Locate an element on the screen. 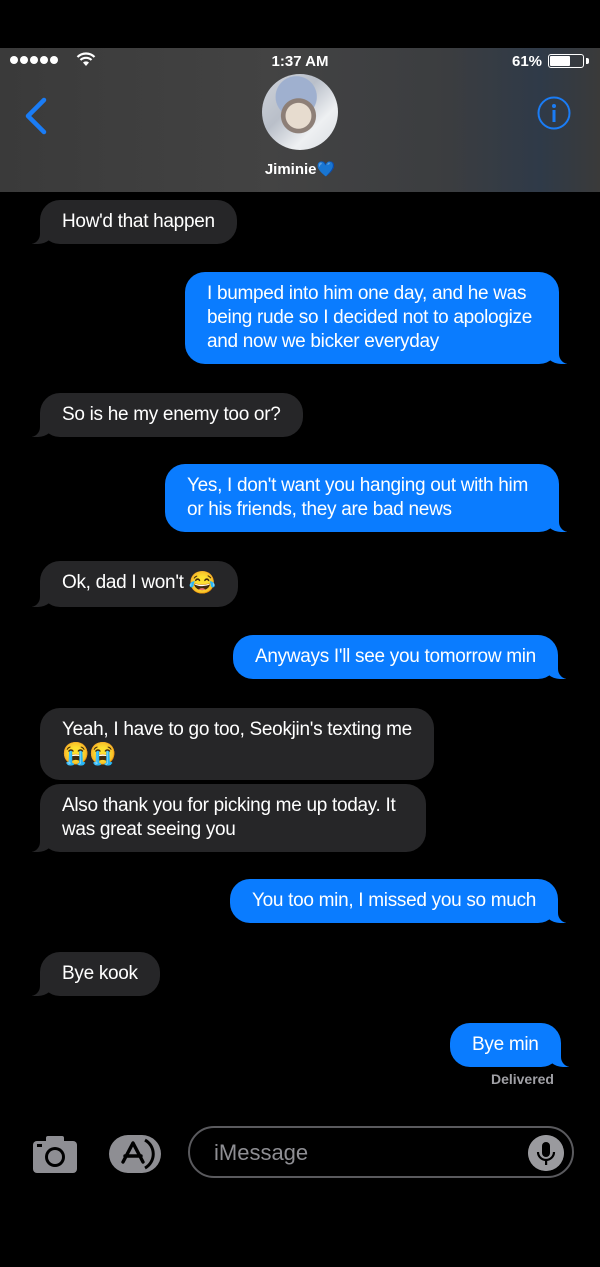  message-bubble-received: Bye kook is located at coordinates (94, 974).